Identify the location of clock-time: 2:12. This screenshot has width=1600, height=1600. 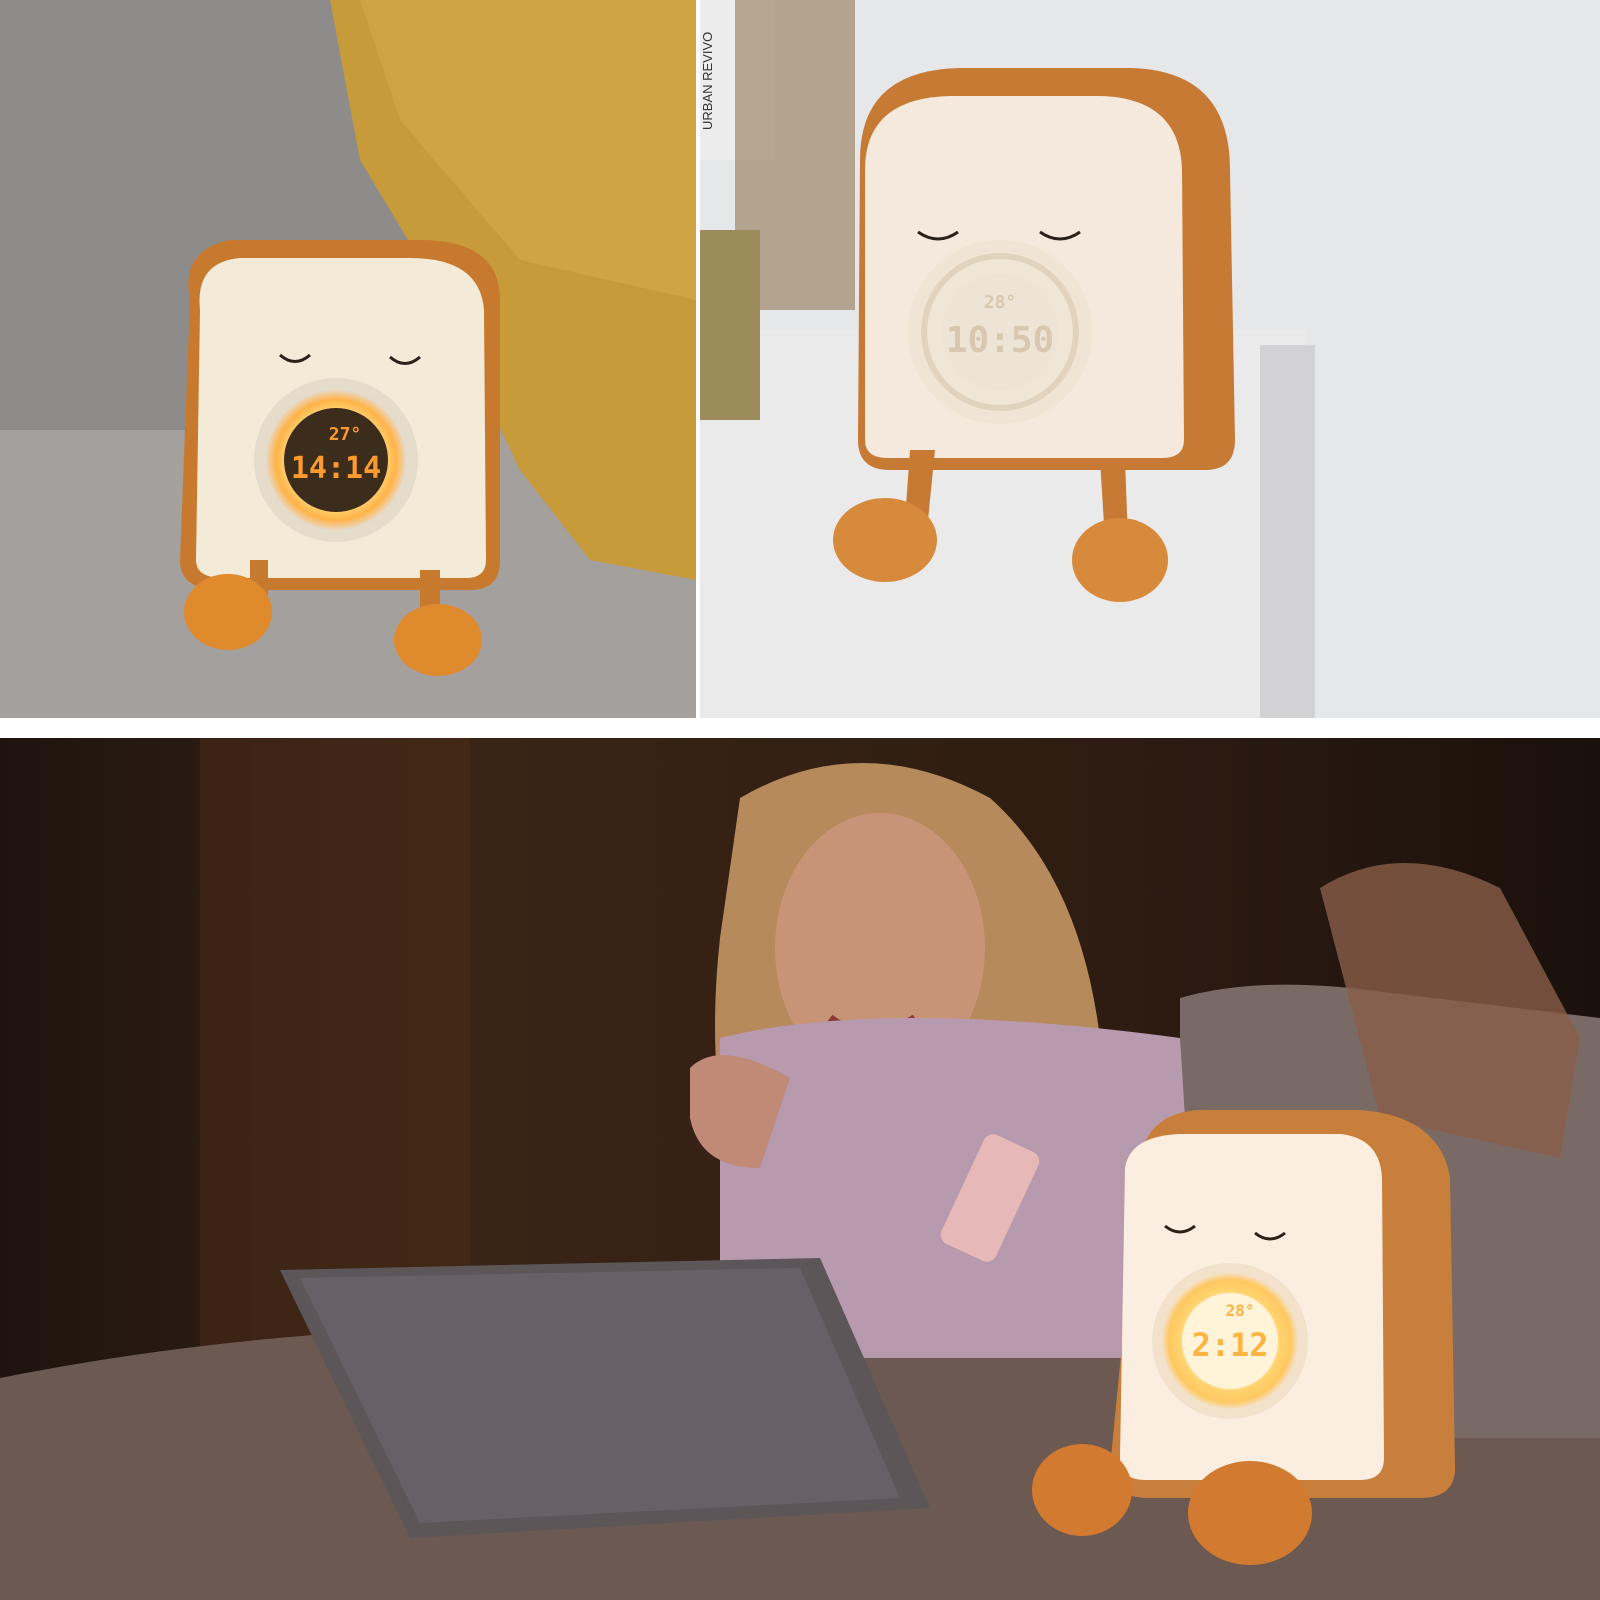
(1229, 1345).